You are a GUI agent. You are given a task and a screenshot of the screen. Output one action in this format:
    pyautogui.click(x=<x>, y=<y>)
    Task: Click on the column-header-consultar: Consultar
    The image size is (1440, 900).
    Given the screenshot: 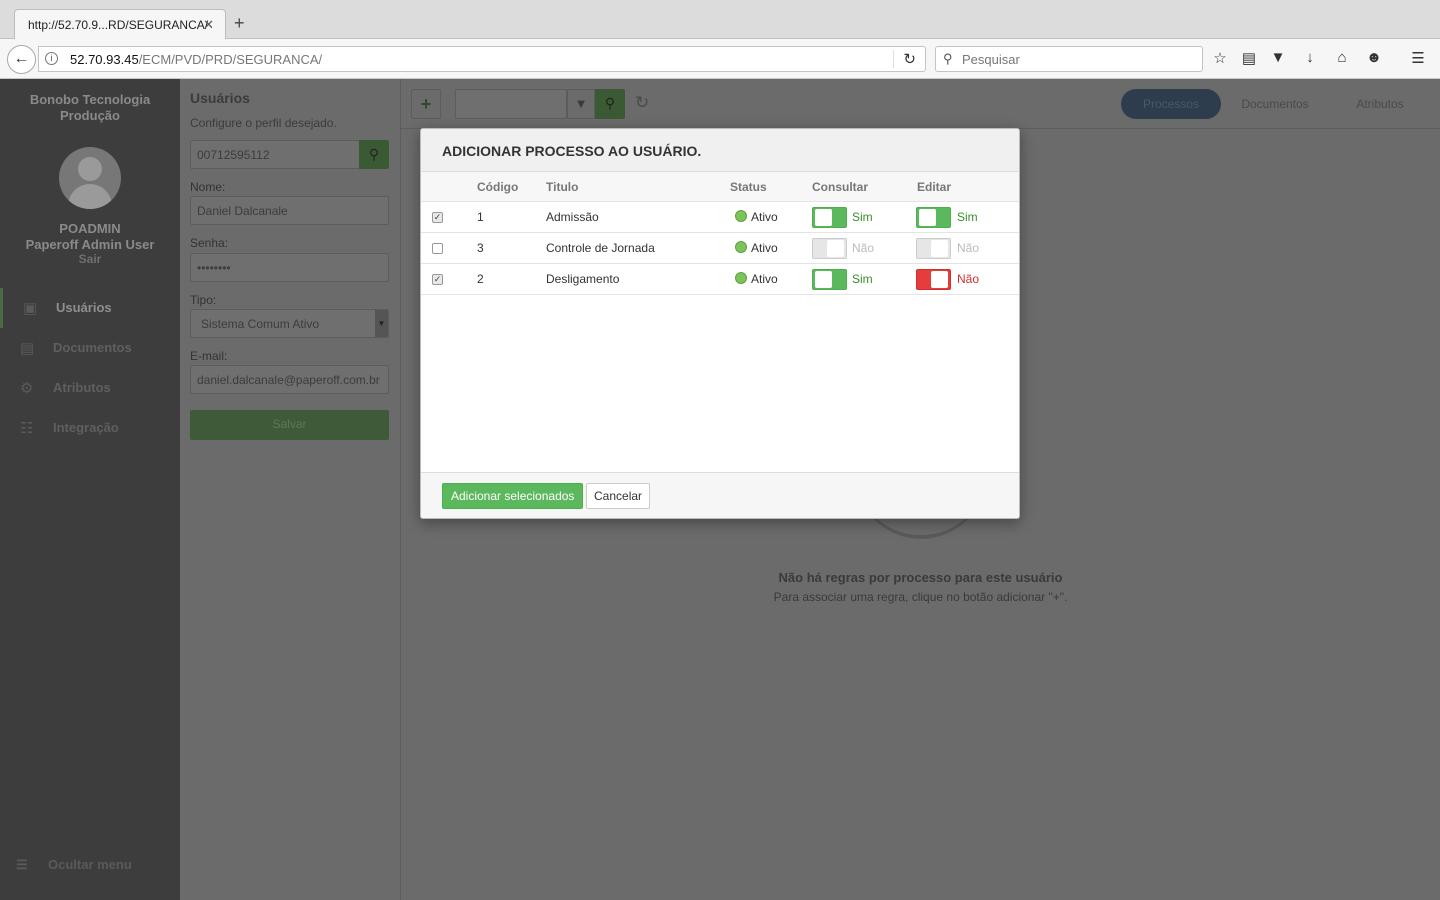 What is the action you would take?
    pyautogui.click(x=840, y=187)
    